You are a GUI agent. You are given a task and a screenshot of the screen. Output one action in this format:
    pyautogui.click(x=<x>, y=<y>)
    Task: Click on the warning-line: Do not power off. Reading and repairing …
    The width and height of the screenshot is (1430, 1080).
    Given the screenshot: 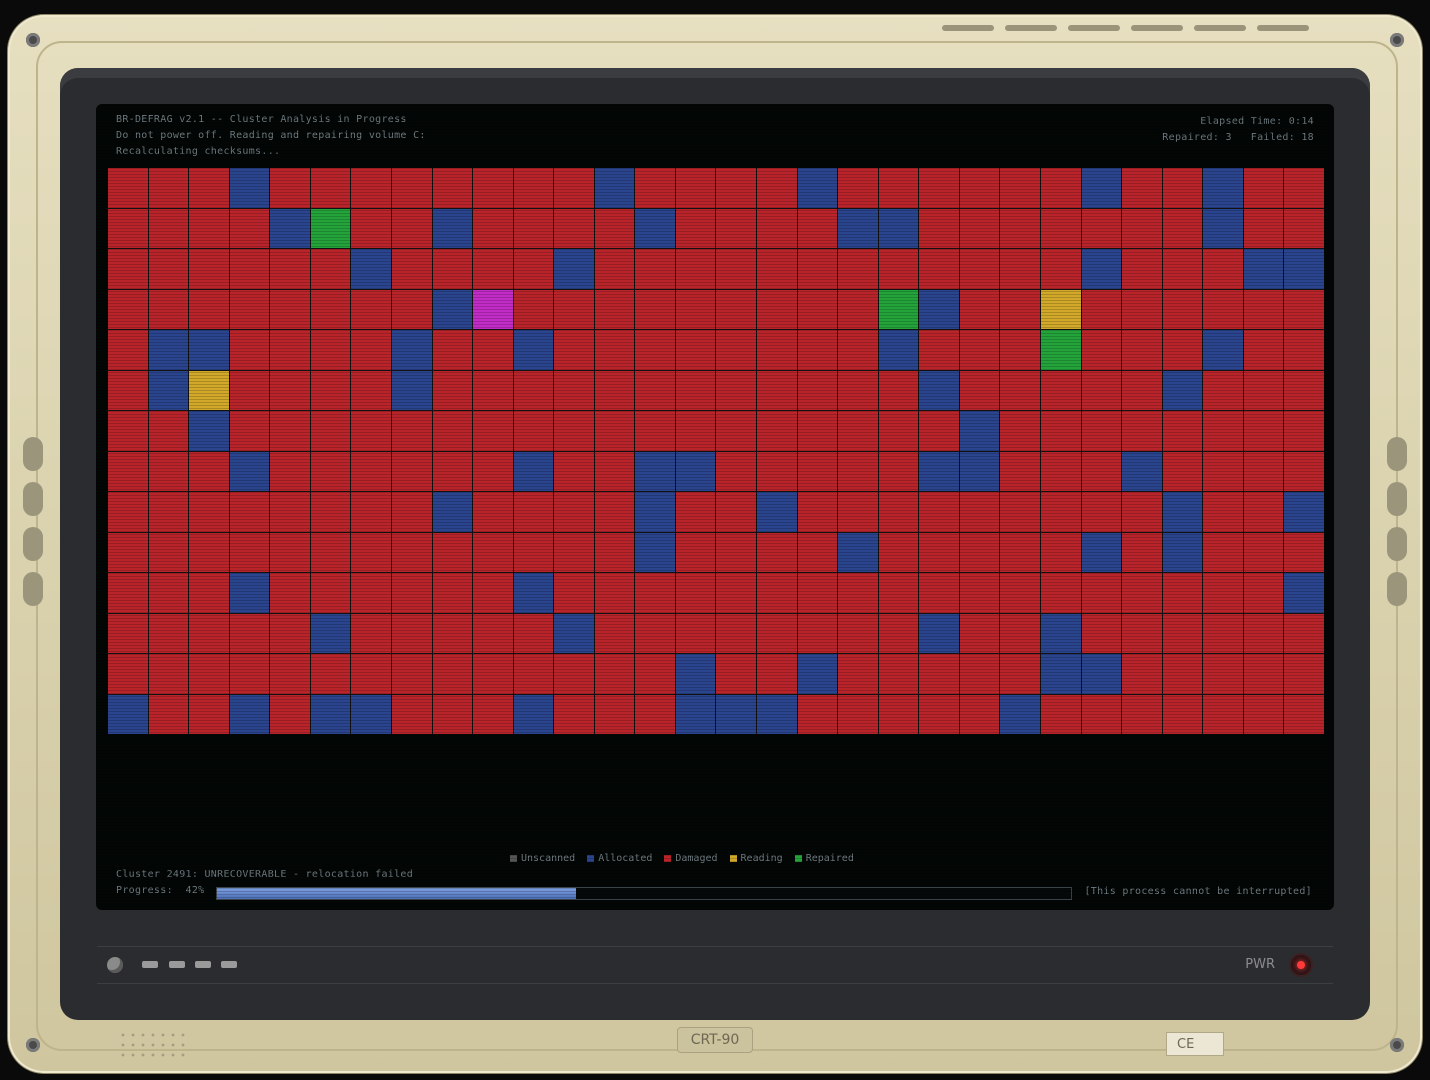 What is the action you would take?
    pyautogui.click(x=271, y=135)
    